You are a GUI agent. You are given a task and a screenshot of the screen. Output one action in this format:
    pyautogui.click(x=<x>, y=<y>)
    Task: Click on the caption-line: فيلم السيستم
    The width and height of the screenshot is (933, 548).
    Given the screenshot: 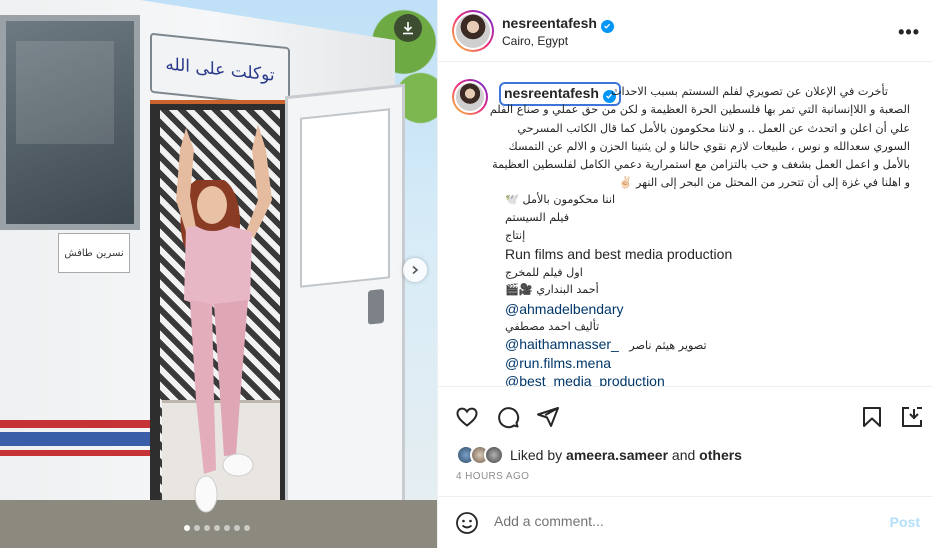 What is the action you would take?
    pyautogui.click(x=537, y=217)
    